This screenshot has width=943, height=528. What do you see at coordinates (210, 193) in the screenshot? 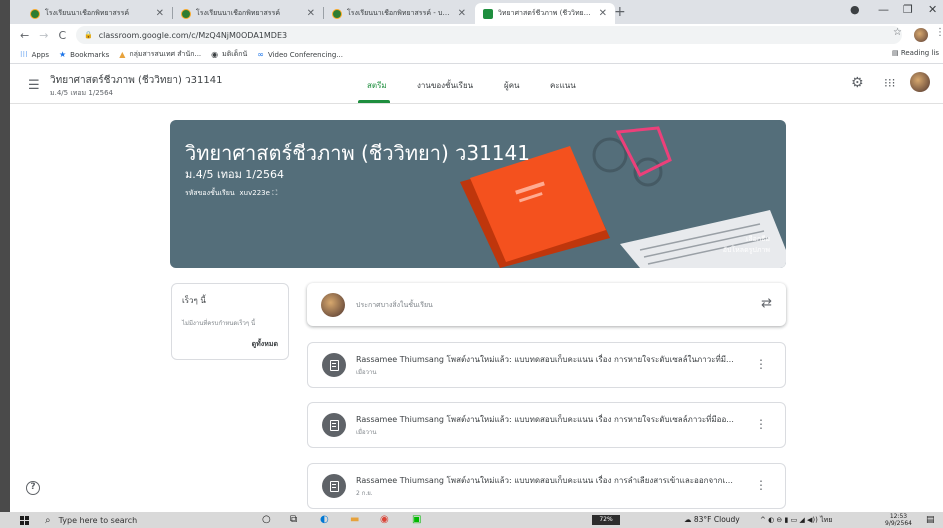
I see `class-code-label: รหัสของชั้นเรียน` at bounding box center [210, 193].